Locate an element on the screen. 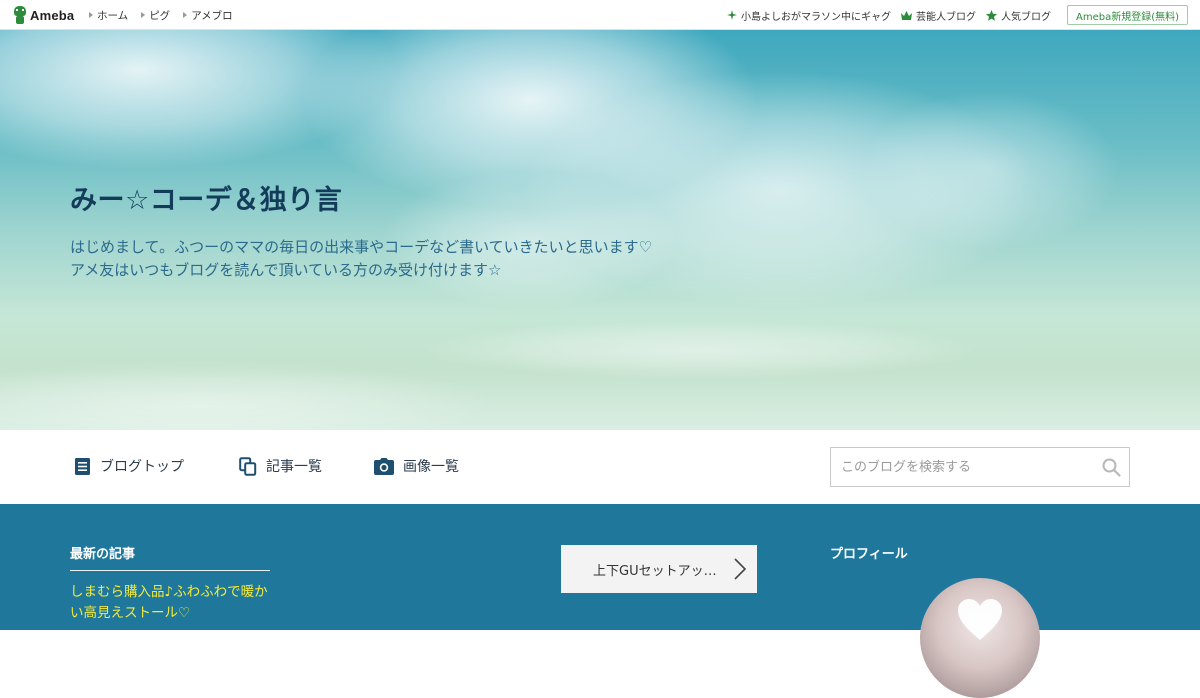  document-icon is located at coordinates (82, 466).